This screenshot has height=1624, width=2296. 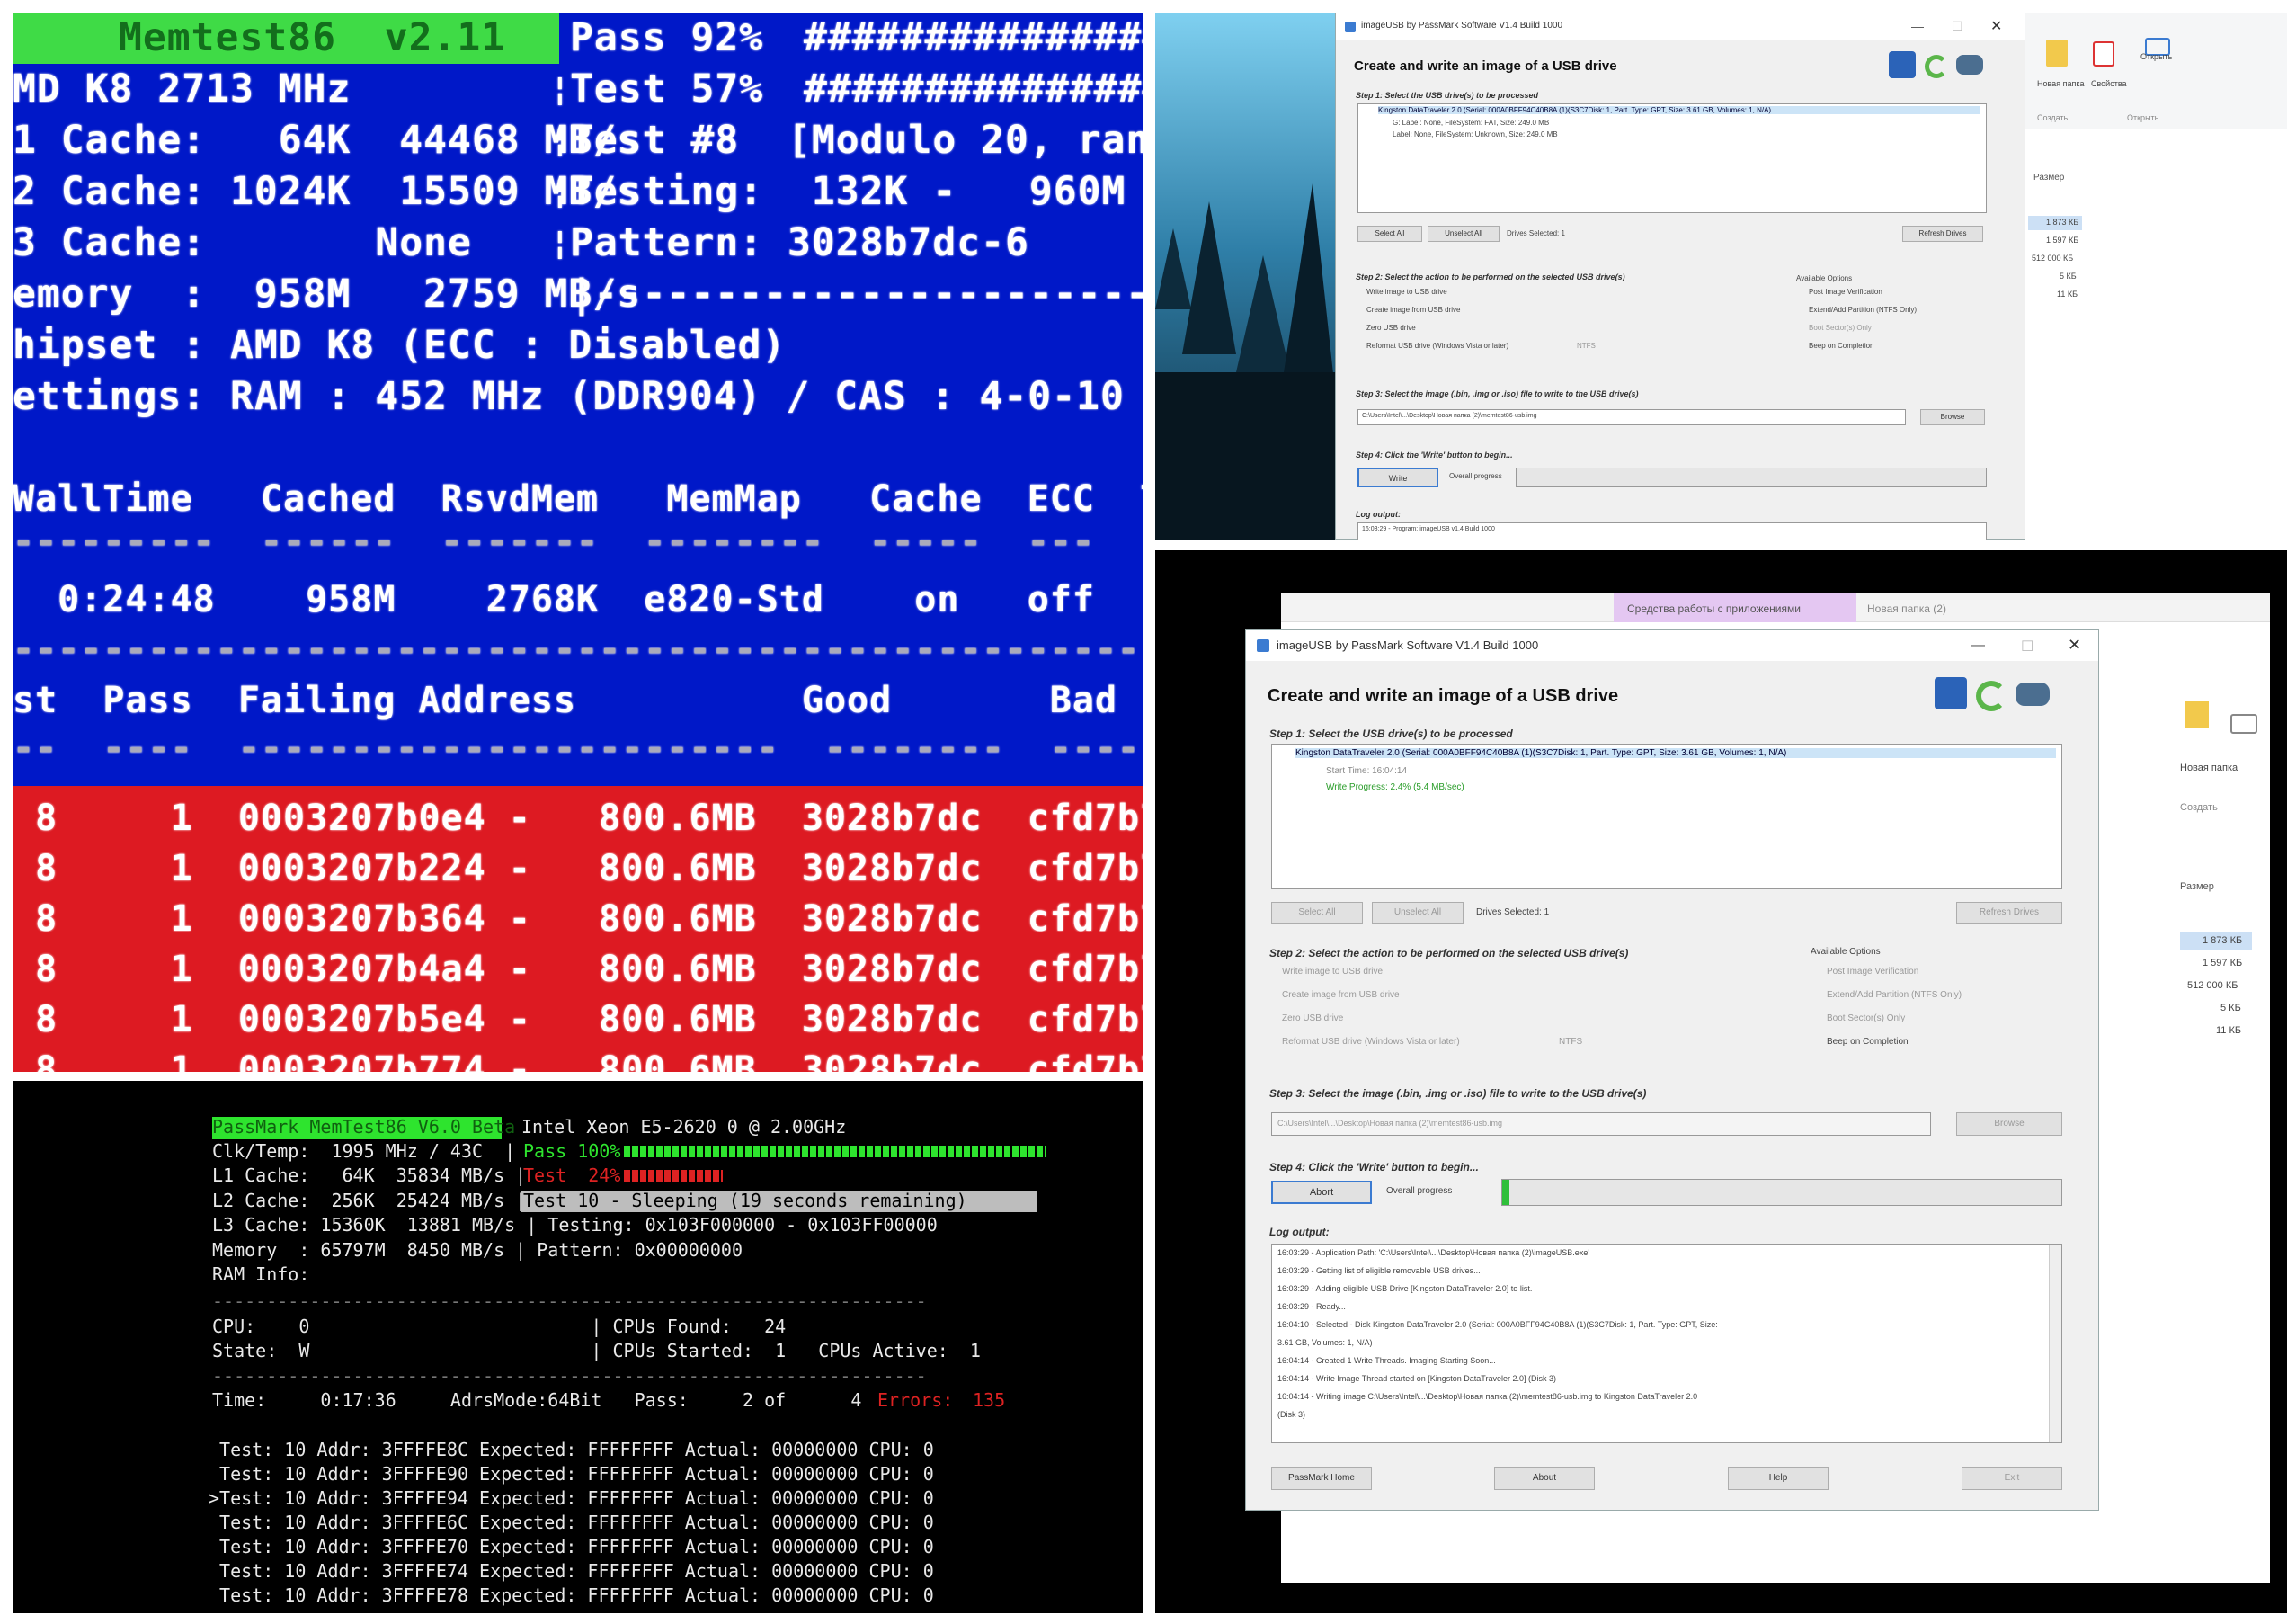 What do you see at coordinates (1475, 476) in the screenshot?
I see `overall-progress-label: Overall progress` at bounding box center [1475, 476].